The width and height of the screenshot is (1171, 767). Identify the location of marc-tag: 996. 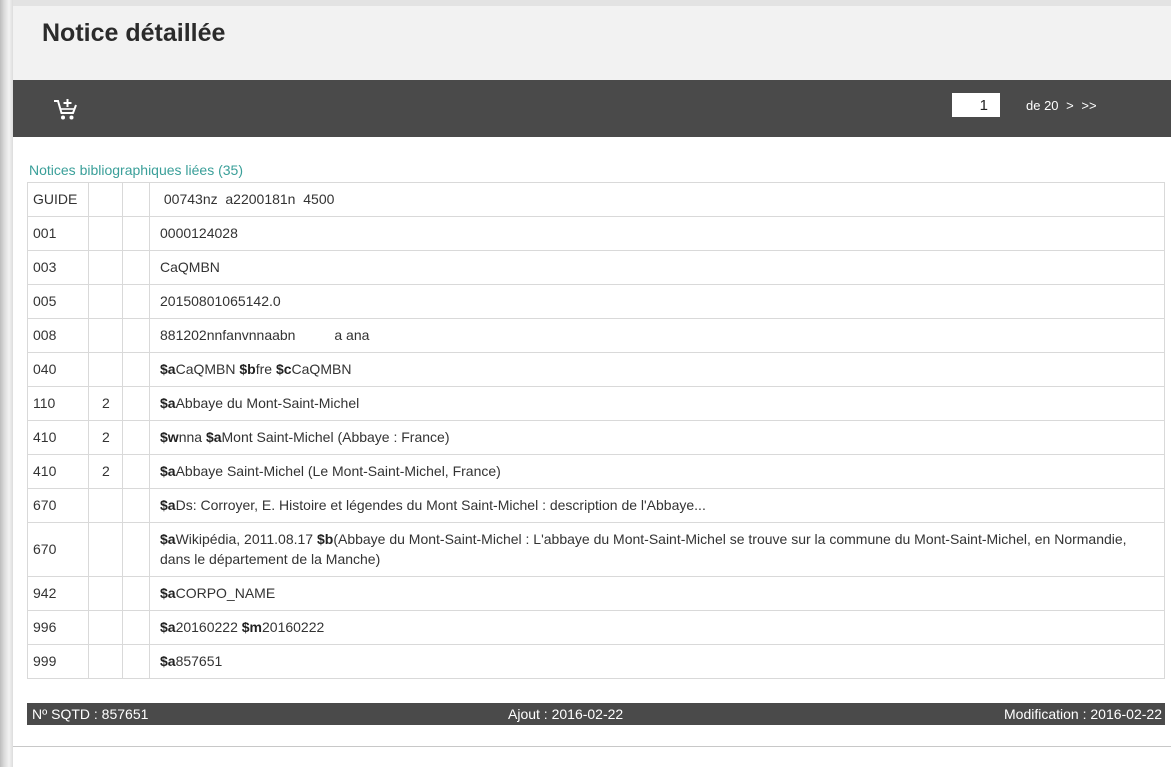
(58, 627).